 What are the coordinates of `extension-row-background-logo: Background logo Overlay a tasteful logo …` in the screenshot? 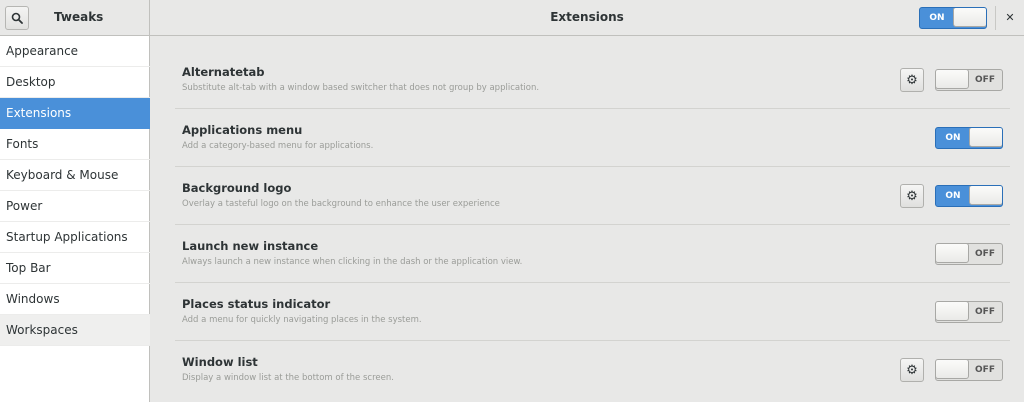 It's located at (592, 196).